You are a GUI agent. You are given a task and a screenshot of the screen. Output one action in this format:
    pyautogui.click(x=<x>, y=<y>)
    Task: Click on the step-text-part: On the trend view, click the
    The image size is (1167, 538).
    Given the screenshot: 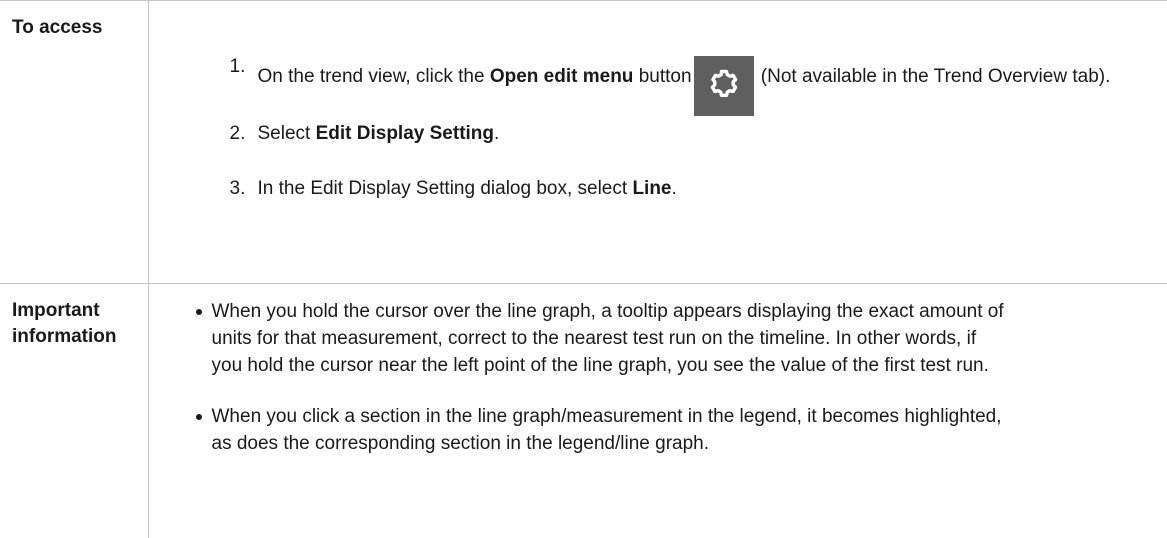 What is the action you would take?
    pyautogui.click(x=373, y=76)
    